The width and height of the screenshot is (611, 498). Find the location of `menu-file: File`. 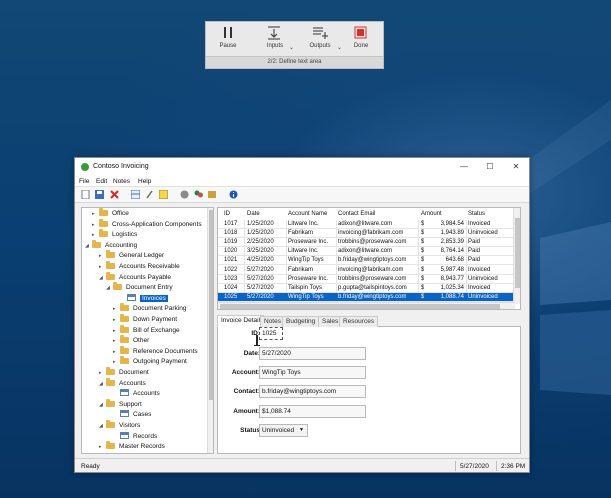

menu-file: File is located at coordinates (84, 181).